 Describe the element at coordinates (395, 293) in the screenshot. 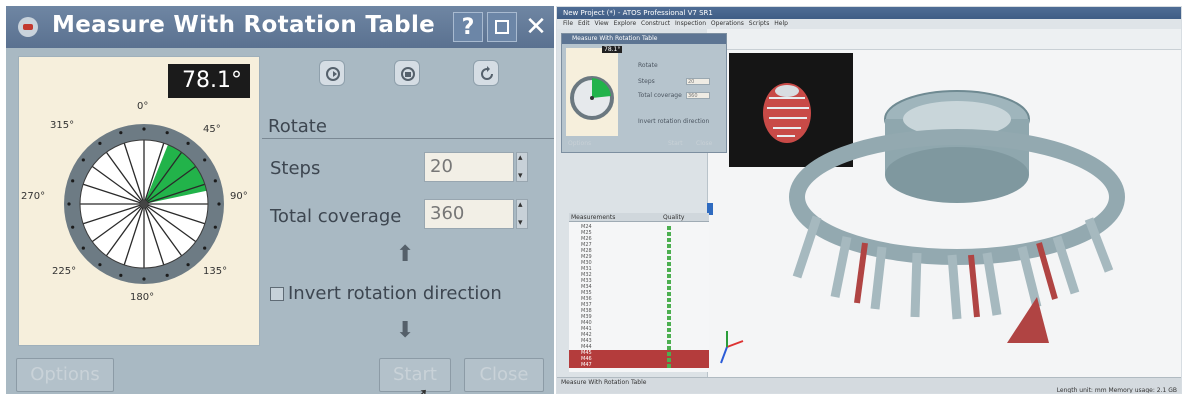

I see `invert-rotation-label: Invert rotation direction` at that location.